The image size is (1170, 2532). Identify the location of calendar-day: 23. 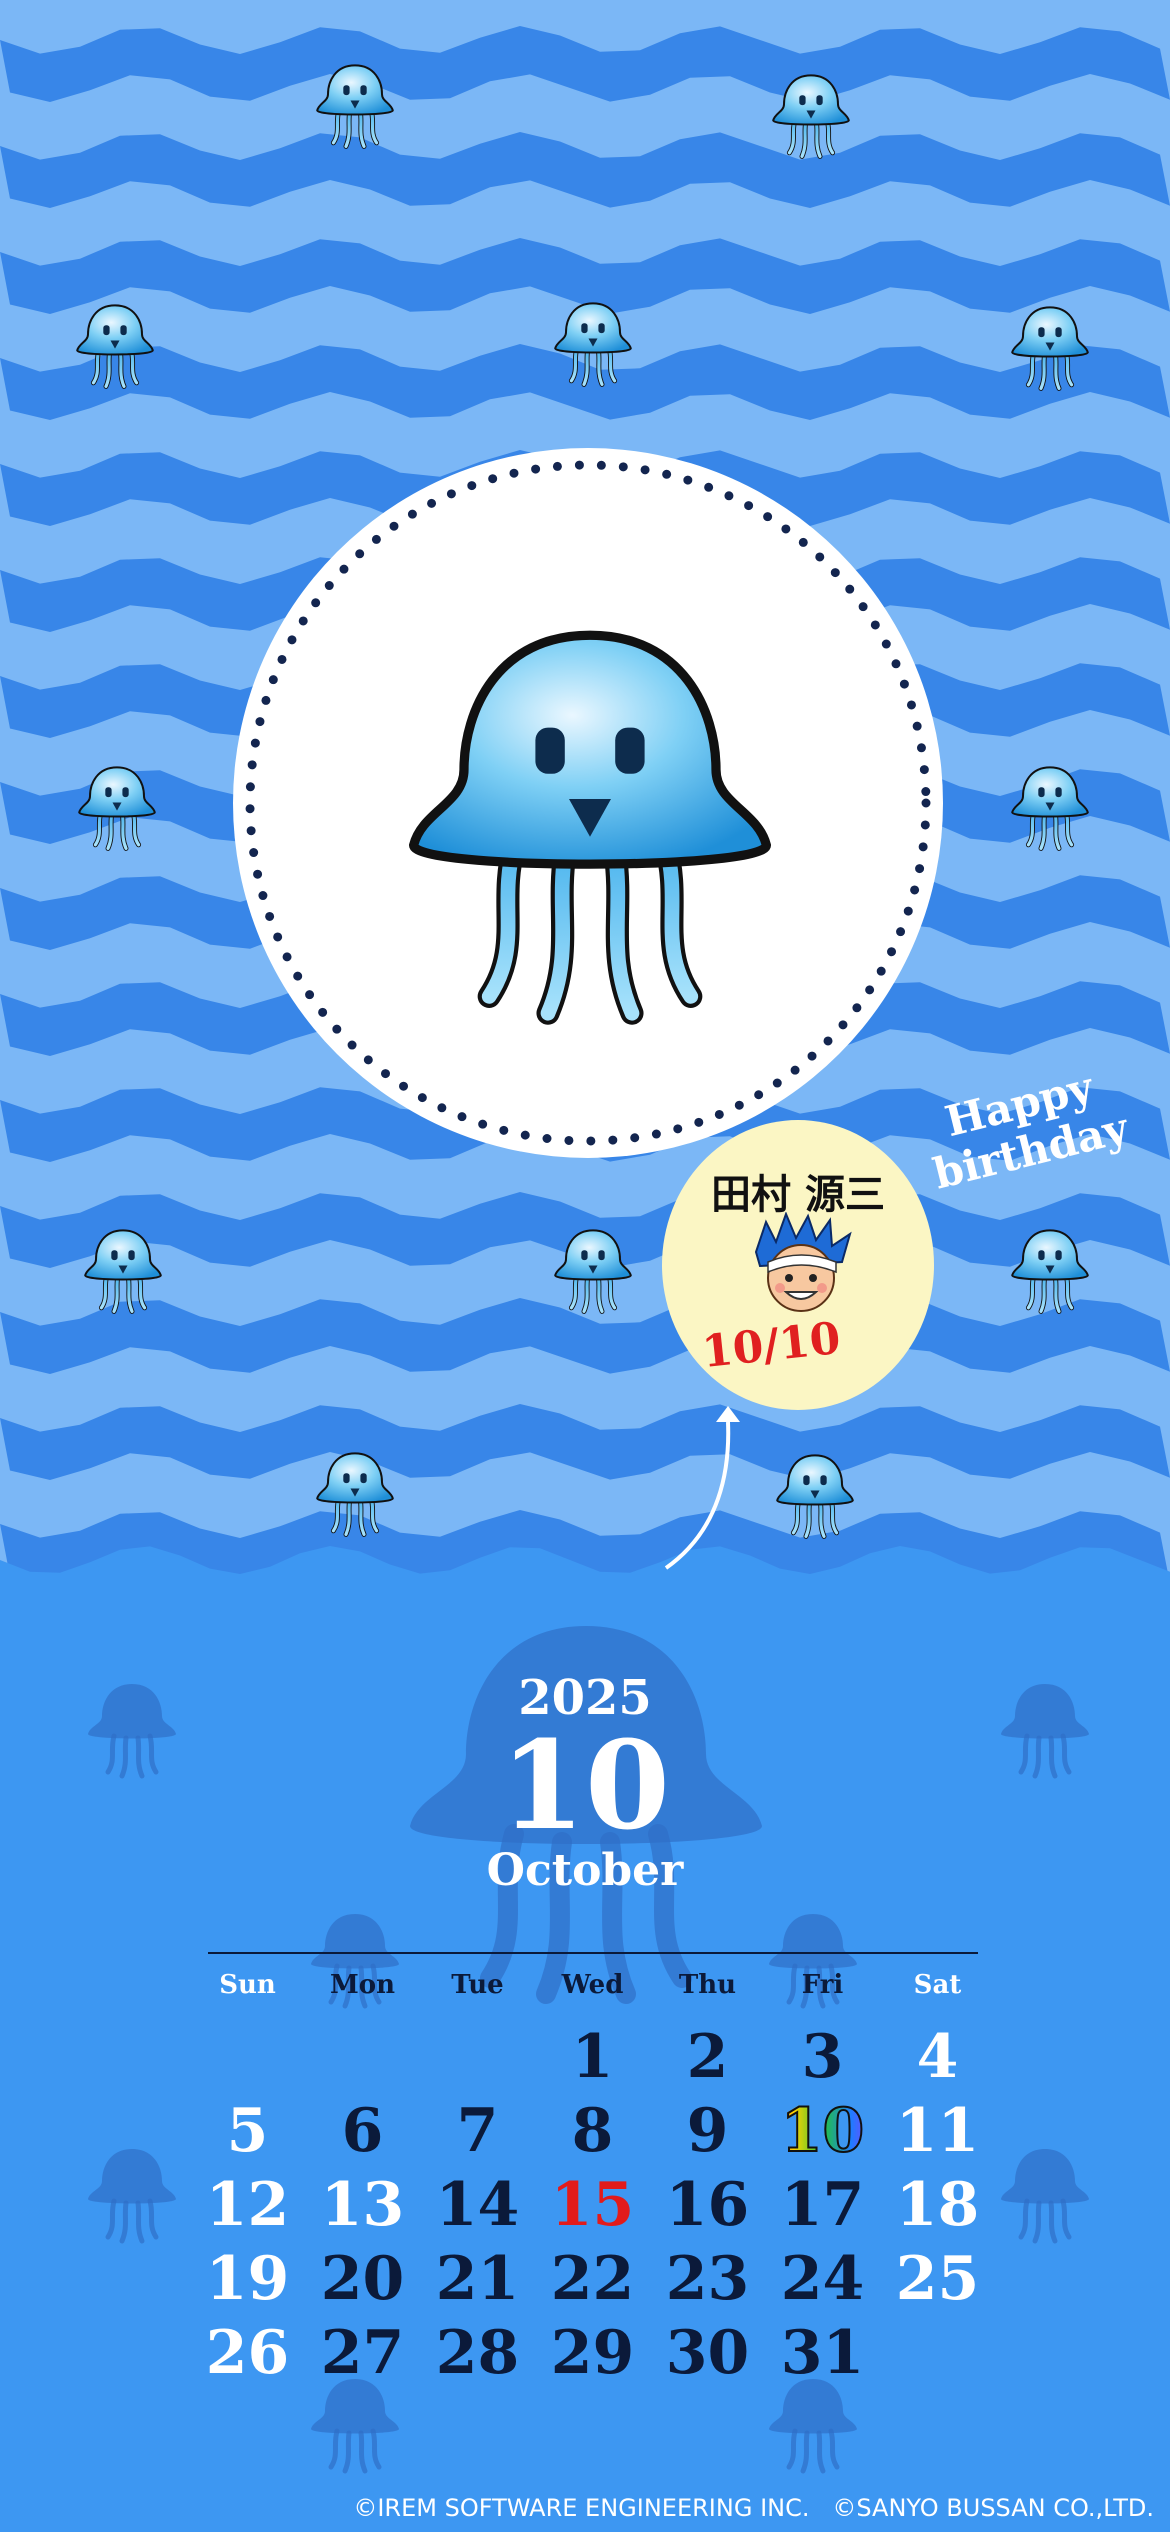
(707, 2279).